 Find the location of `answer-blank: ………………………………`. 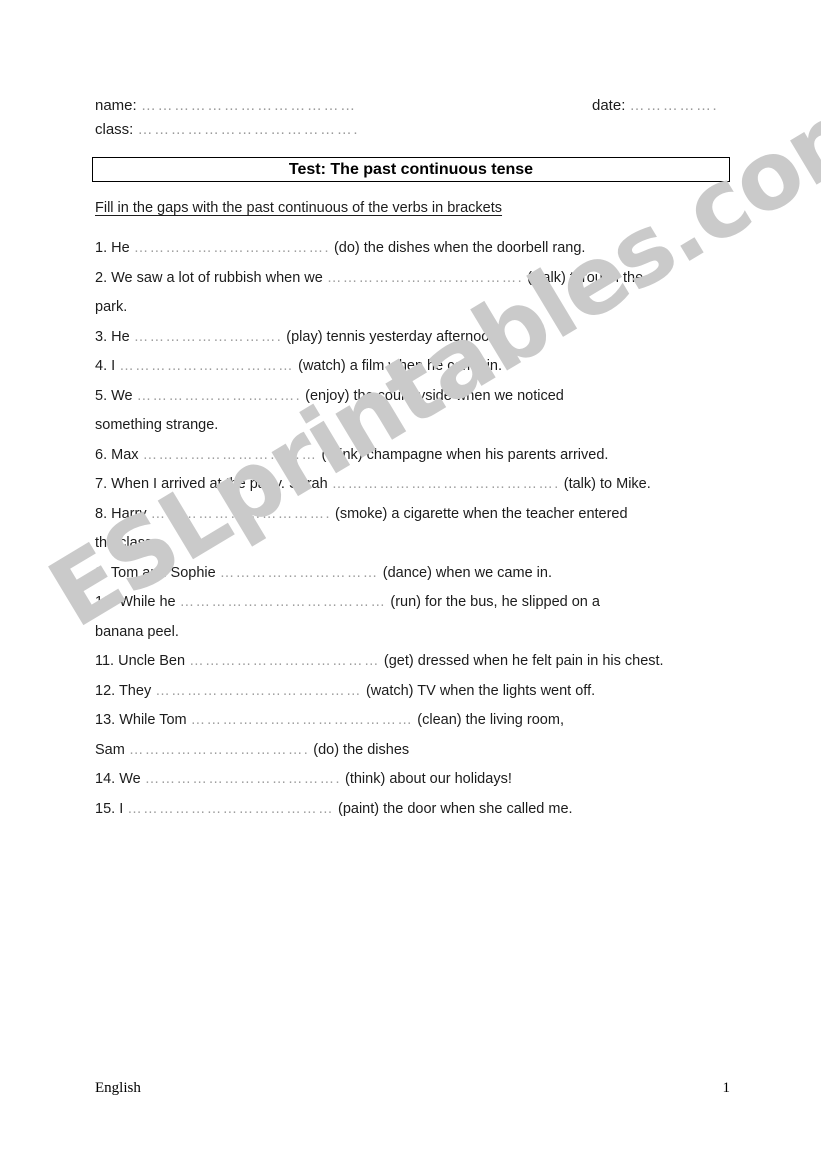

answer-blank: ……………………………… is located at coordinates (284, 661).